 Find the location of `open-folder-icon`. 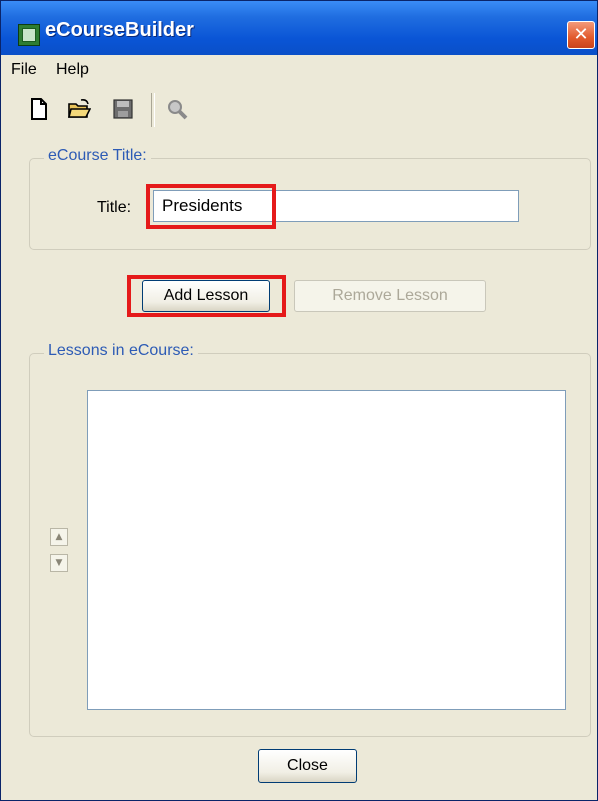

open-folder-icon is located at coordinates (79, 109).